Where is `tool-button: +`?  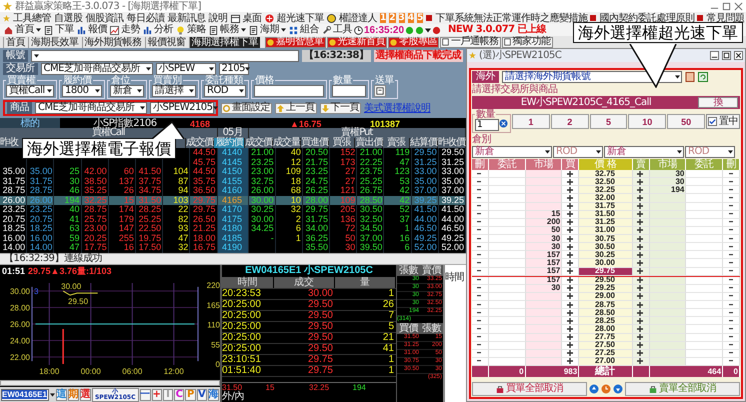 tool-button: + is located at coordinates (157, 394).